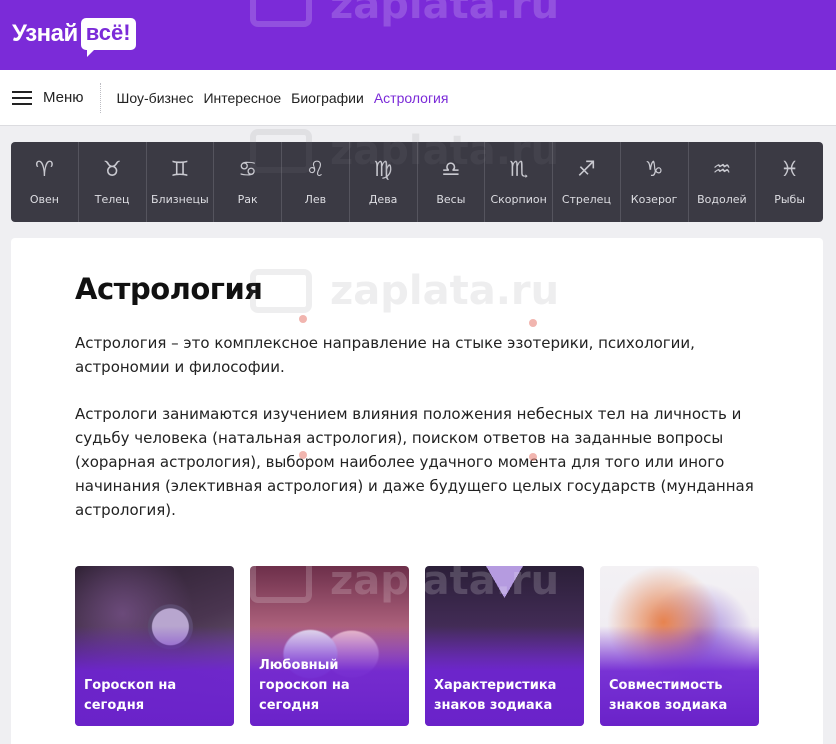 The height and width of the screenshot is (744, 836). I want to click on leo-icon: ♌, so click(315, 168).